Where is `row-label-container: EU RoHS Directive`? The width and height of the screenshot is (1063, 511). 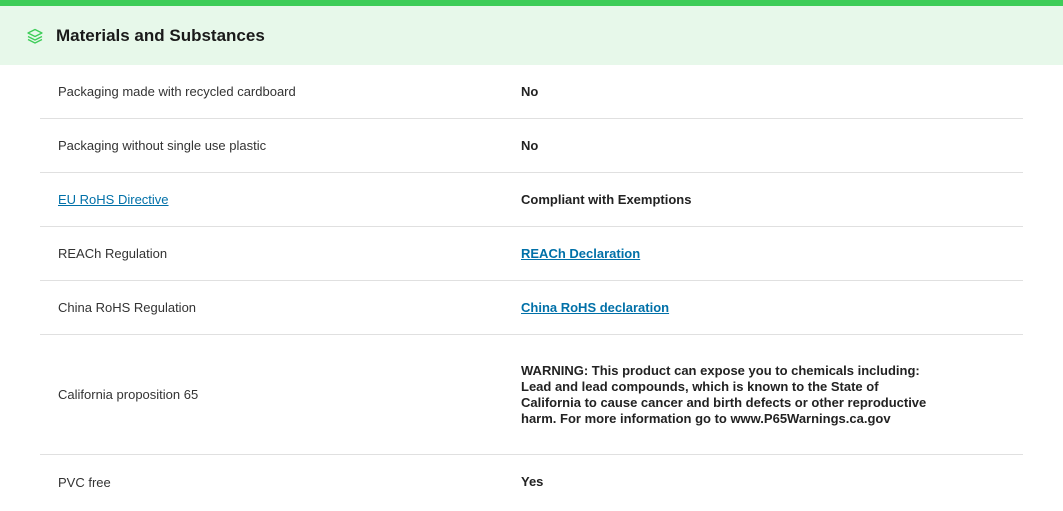 row-label-container: EU RoHS Directive is located at coordinates (280, 199).